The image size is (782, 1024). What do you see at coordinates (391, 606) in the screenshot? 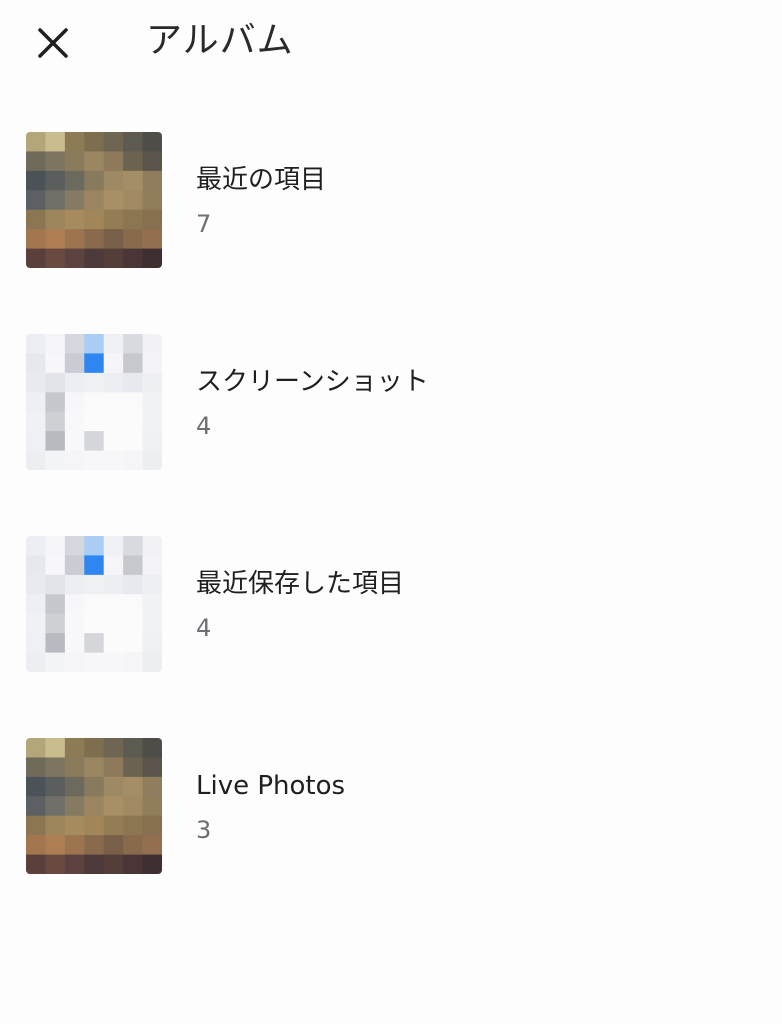
I see `album-item-recently-saved: 最近保存した項目 4` at bounding box center [391, 606].